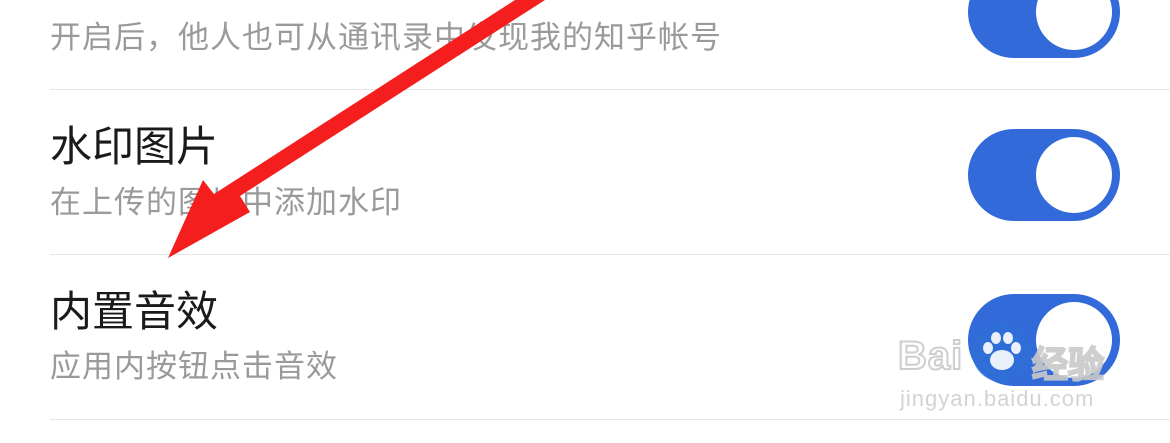  What do you see at coordinates (610, 419) in the screenshot?
I see `divider` at bounding box center [610, 419].